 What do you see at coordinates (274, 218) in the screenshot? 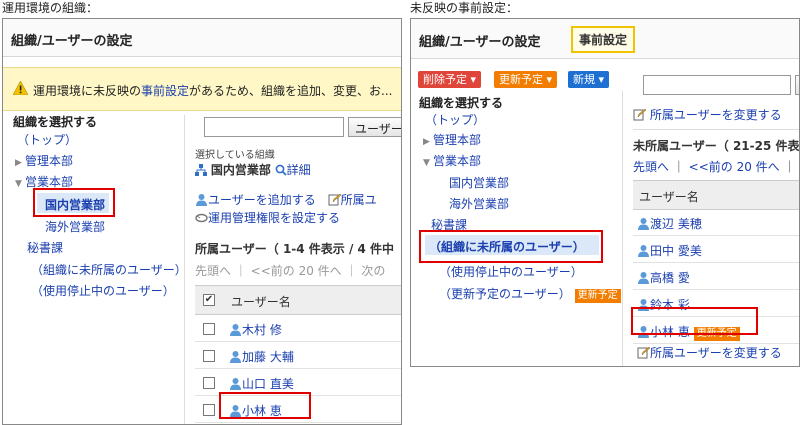
I see `admin-rights-link: 運用管理権限を設定する` at bounding box center [274, 218].